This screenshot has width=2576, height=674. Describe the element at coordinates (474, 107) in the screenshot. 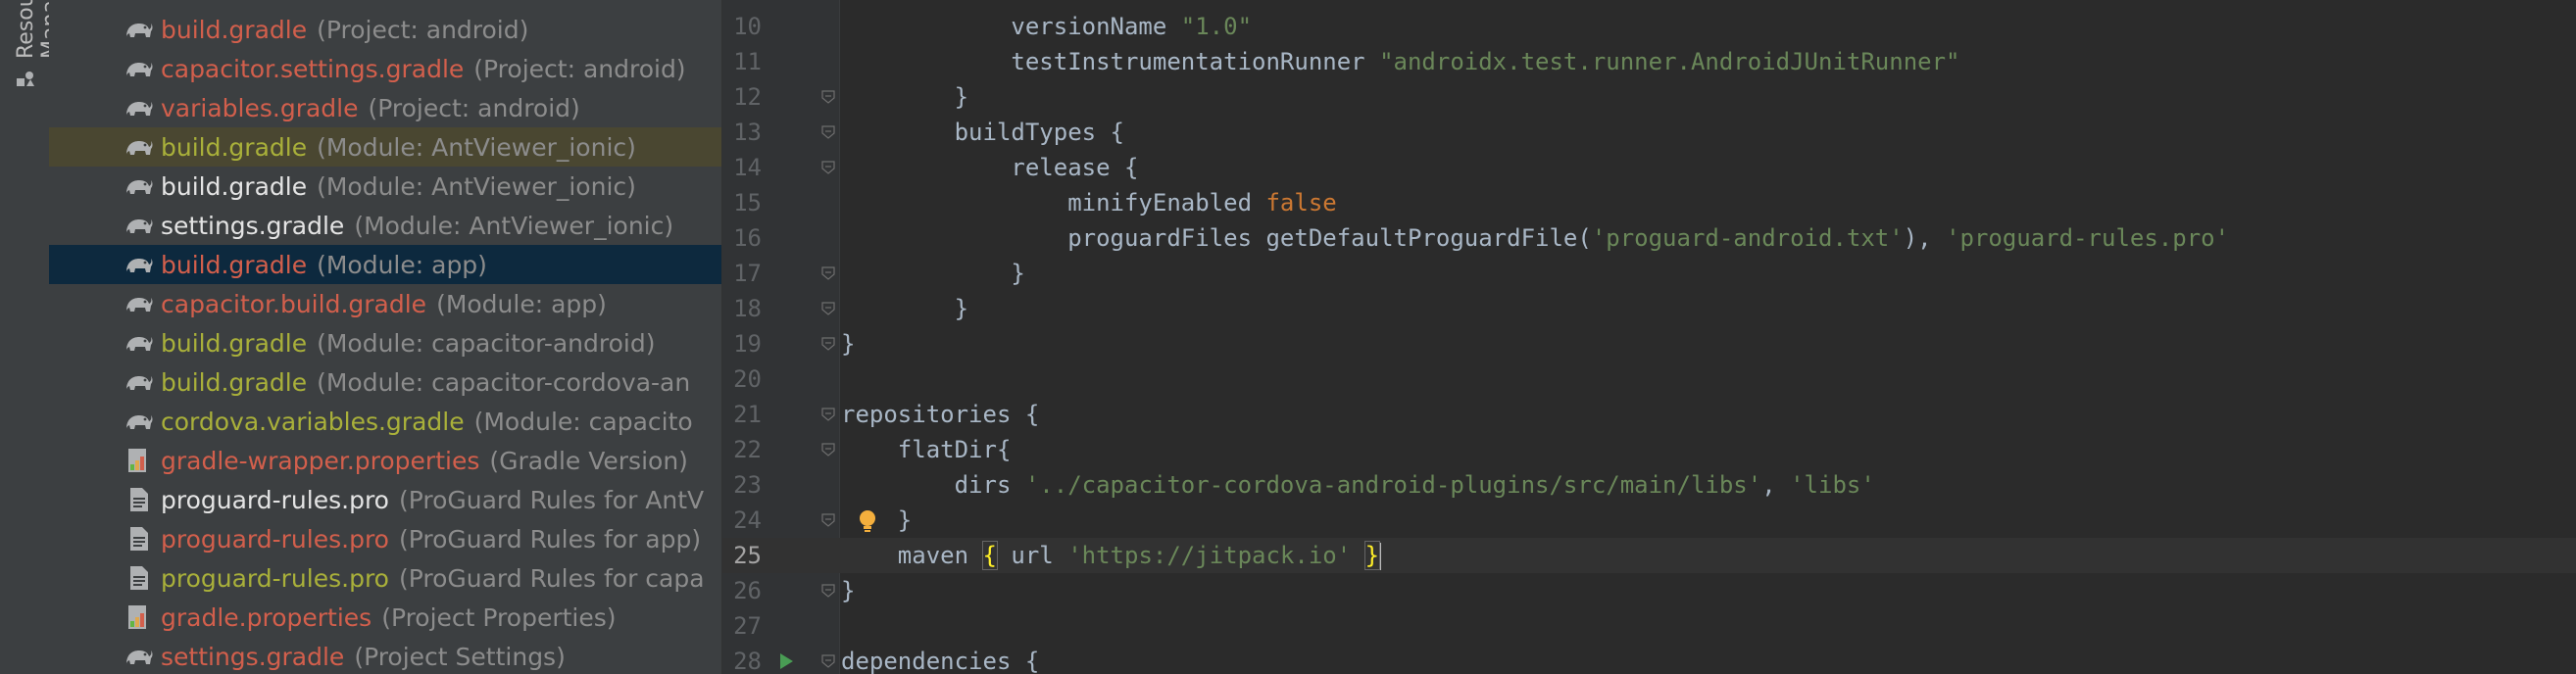

I see `file-module-description: (Project: android)` at that location.